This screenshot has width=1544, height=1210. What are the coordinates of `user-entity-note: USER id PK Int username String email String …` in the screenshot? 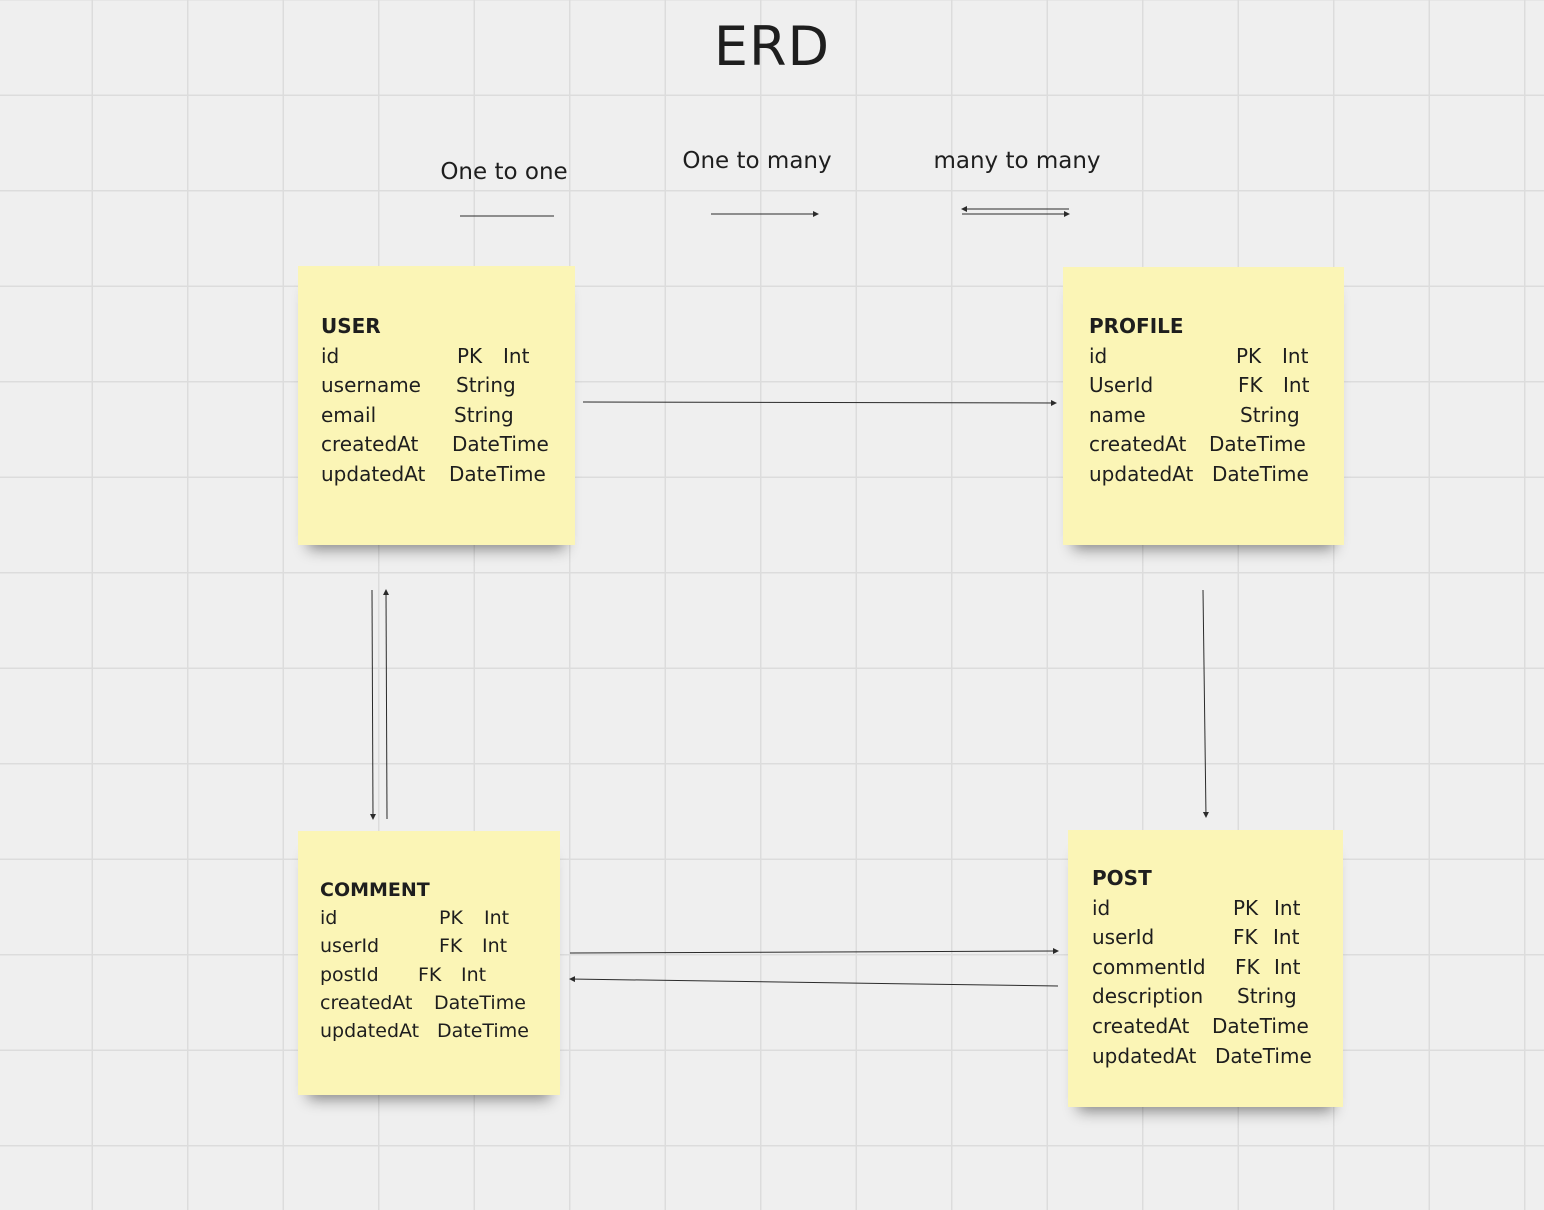 It's located at (436, 405).